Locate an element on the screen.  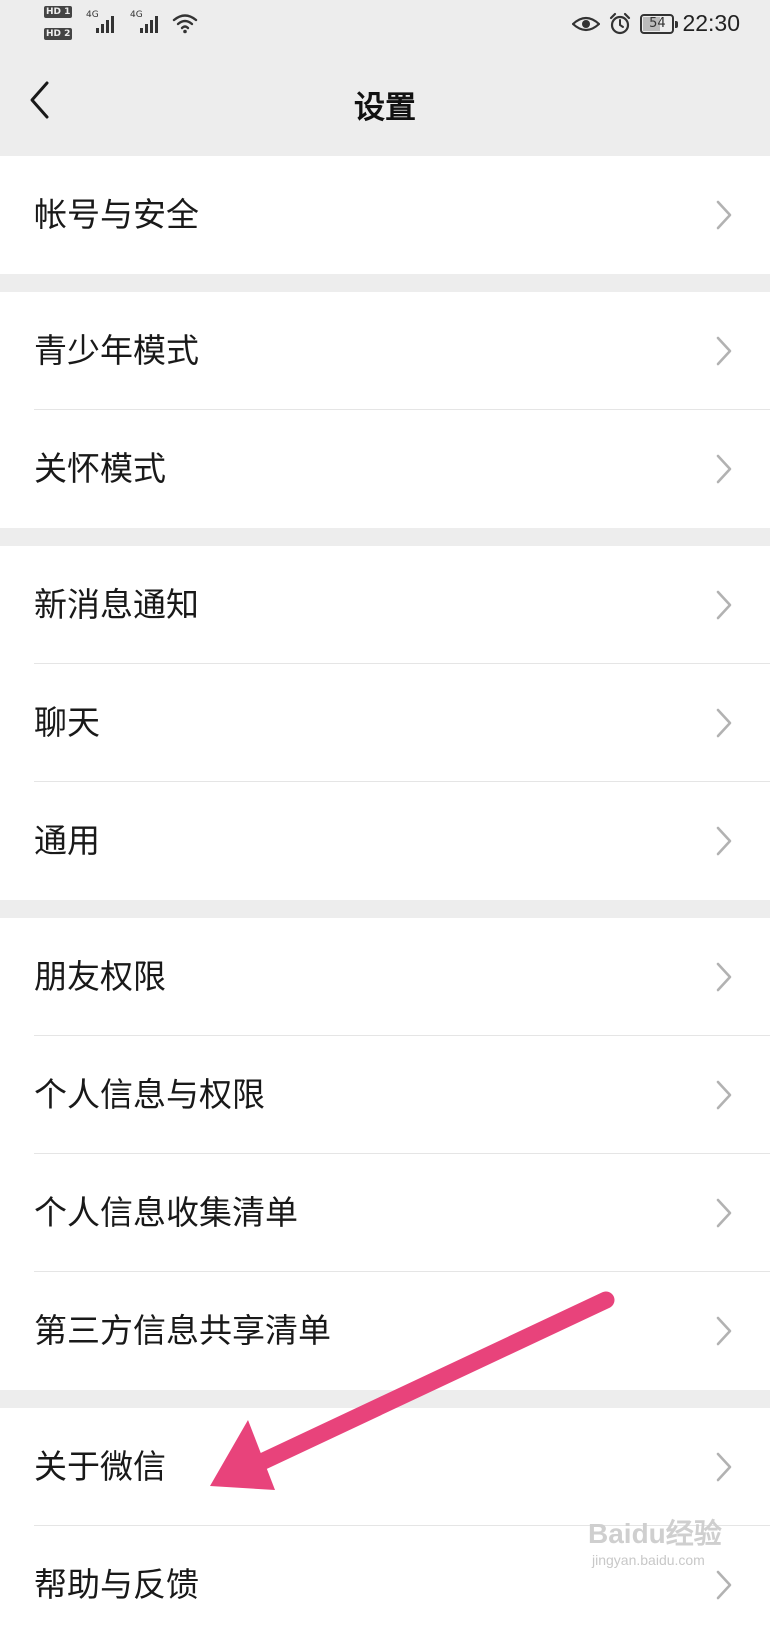
navigation-bar: 设置 is located at coordinates (385, 102).